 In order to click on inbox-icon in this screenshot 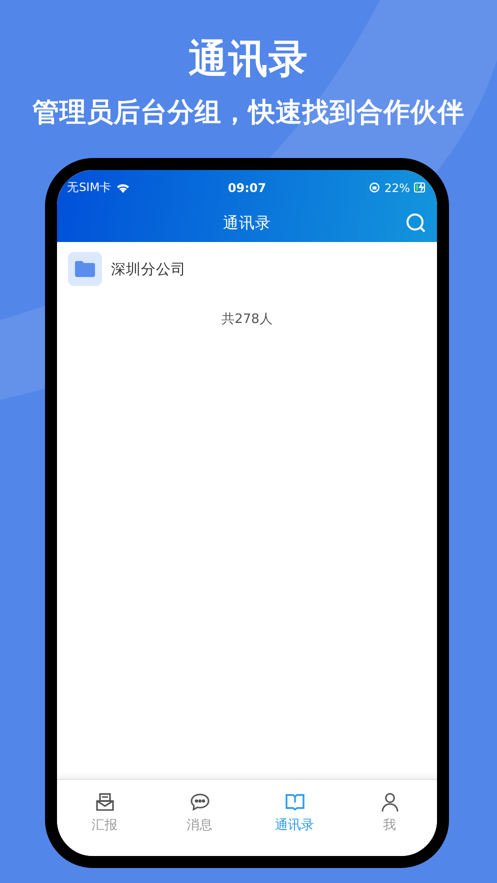, I will do `click(104, 802)`.